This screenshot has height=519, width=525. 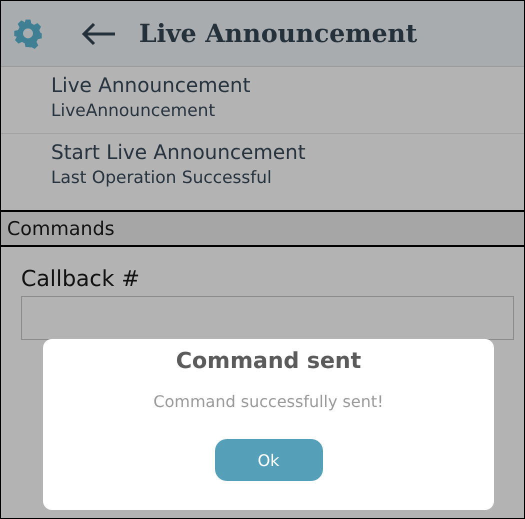 What do you see at coordinates (162, 178) in the screenshot?
I see `item-subtitle: Last Operation Successful` at bounding box center [162, 178].